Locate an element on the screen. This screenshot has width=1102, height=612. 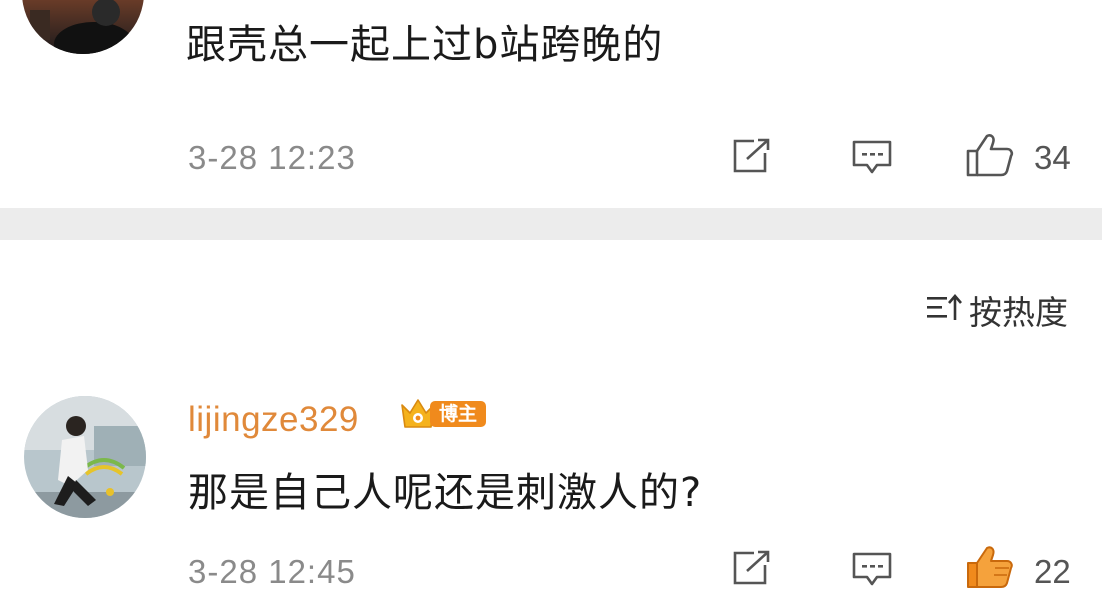
blogger-badge: 博主 is located at coordinates (444, 414).